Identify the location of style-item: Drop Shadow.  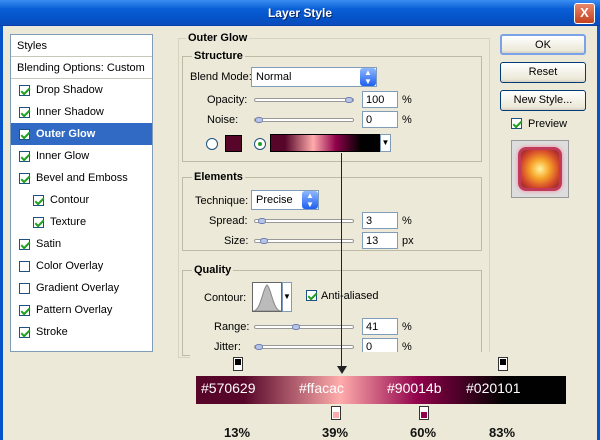
(81, 90).